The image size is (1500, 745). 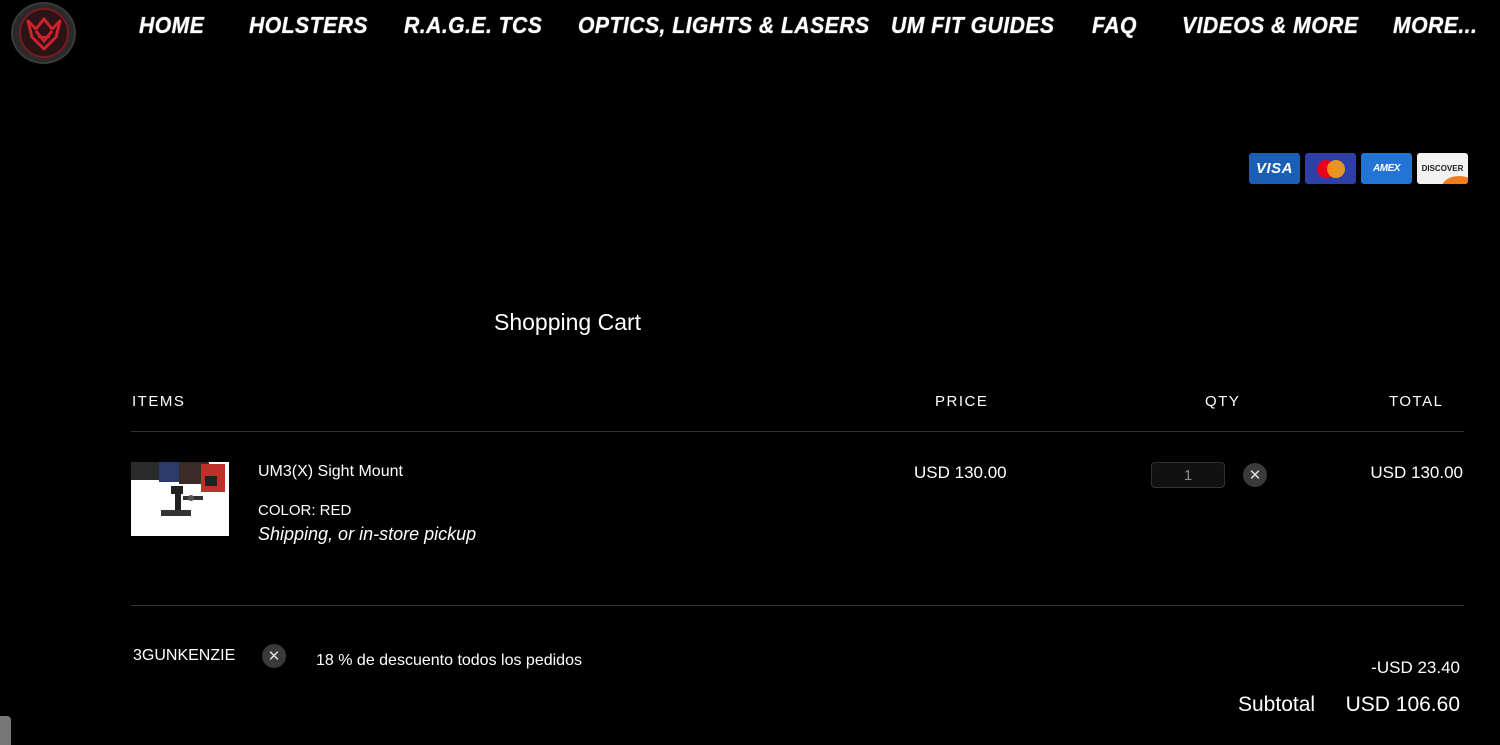 What do you see at coordinates (5, 730) in the screenshot?
I see `scroll-handle` at bounding box center [5, 730].